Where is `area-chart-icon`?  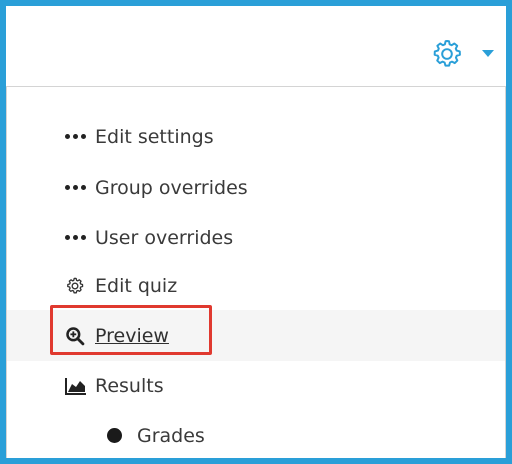 area-chart-icon is located at coordinates (80, 386).